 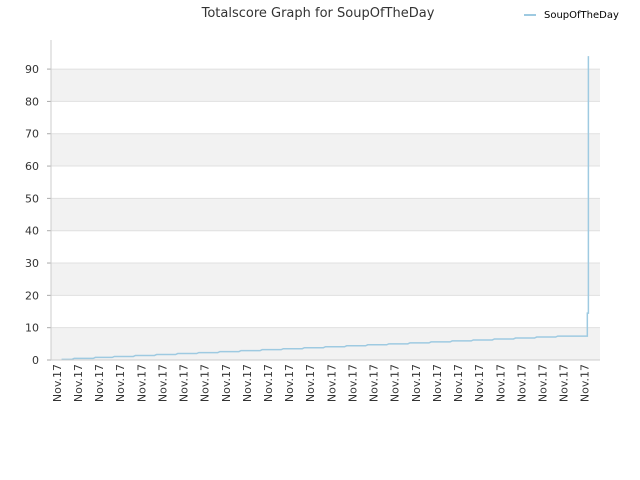 What do you see at coordinates (32, 328) in the screenshot?
I see `y-tick-label: 10` at bounding box center [32, 328].